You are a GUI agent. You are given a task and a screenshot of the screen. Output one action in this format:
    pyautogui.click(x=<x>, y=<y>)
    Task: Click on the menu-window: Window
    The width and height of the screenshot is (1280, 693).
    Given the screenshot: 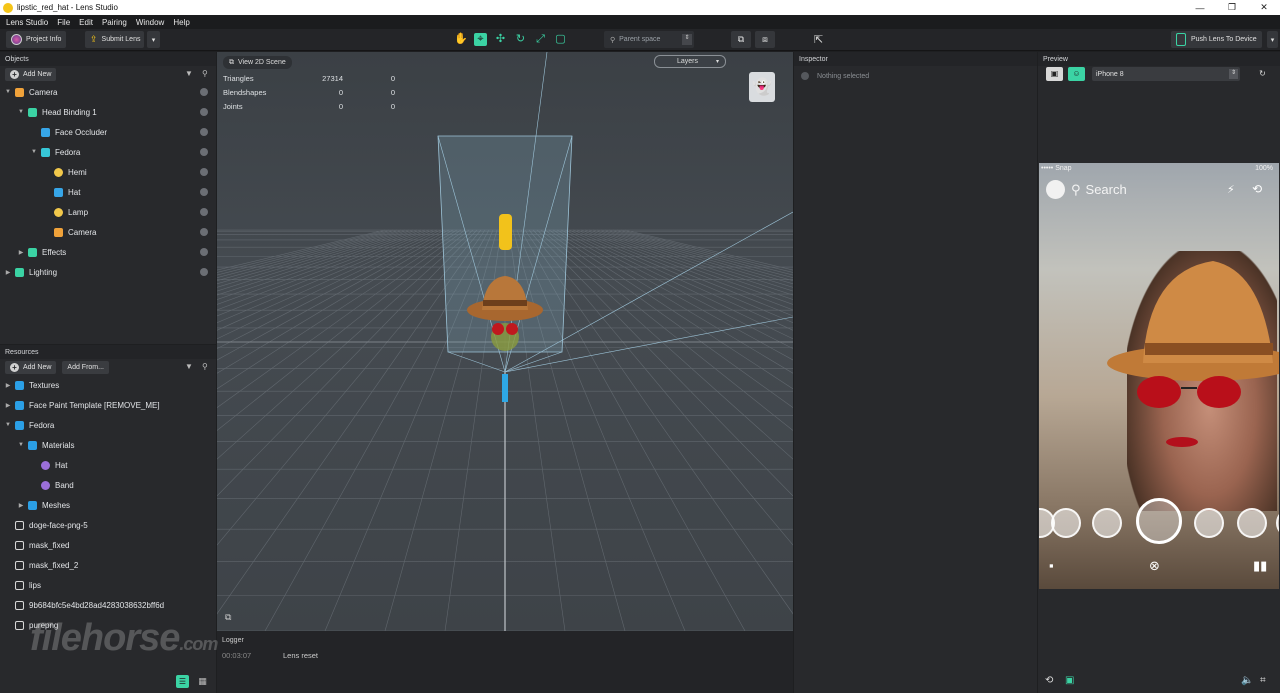 What is the action you would take?
    pyautogui.click(x=150, y=22)
    